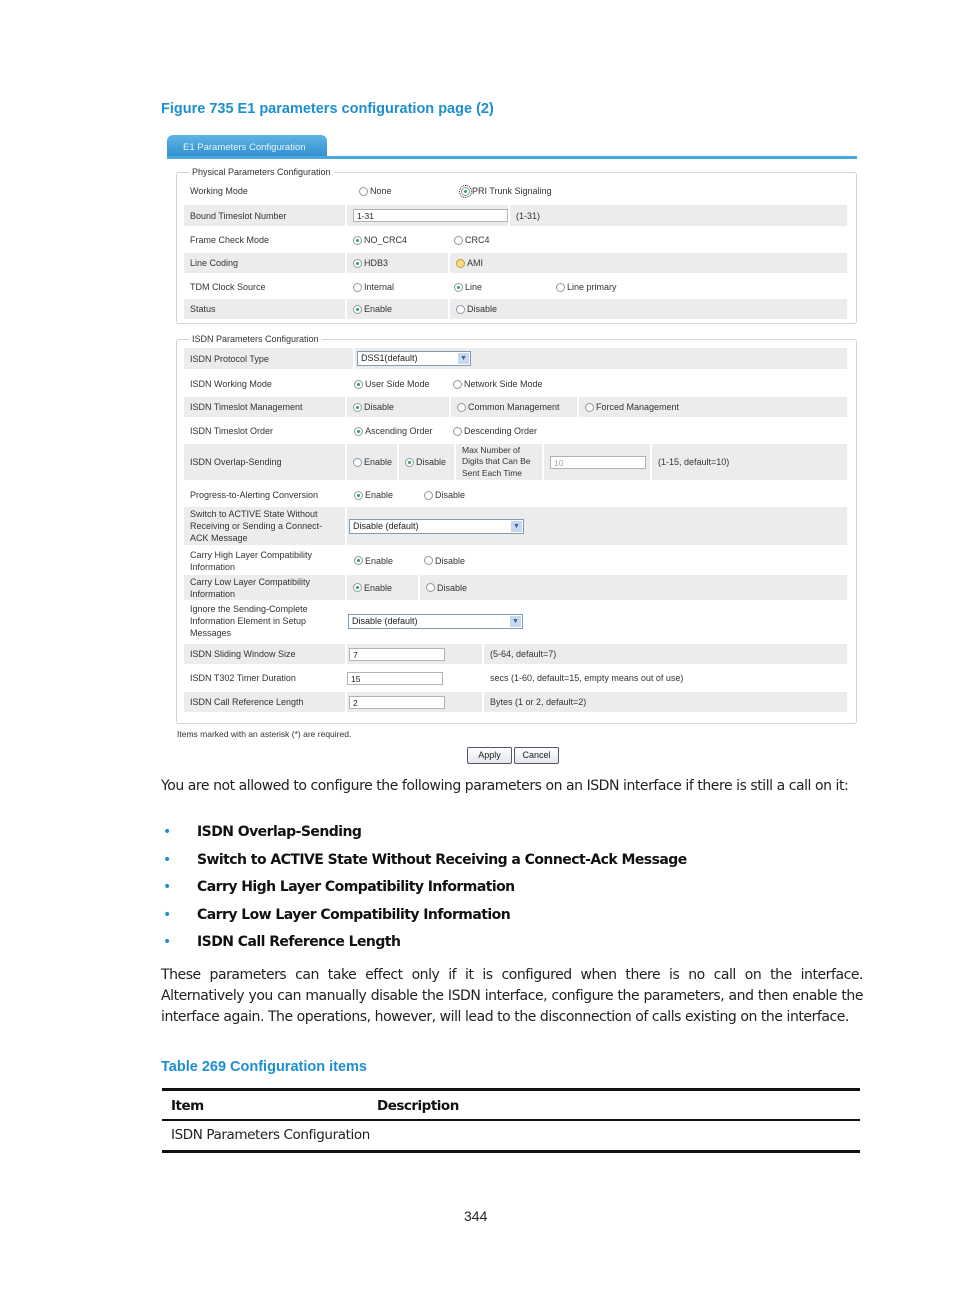 Image resolution: width=954 pixels, height=1296 pixels. I want to click on radio-line-primary: Line primary, so click(586, 287).